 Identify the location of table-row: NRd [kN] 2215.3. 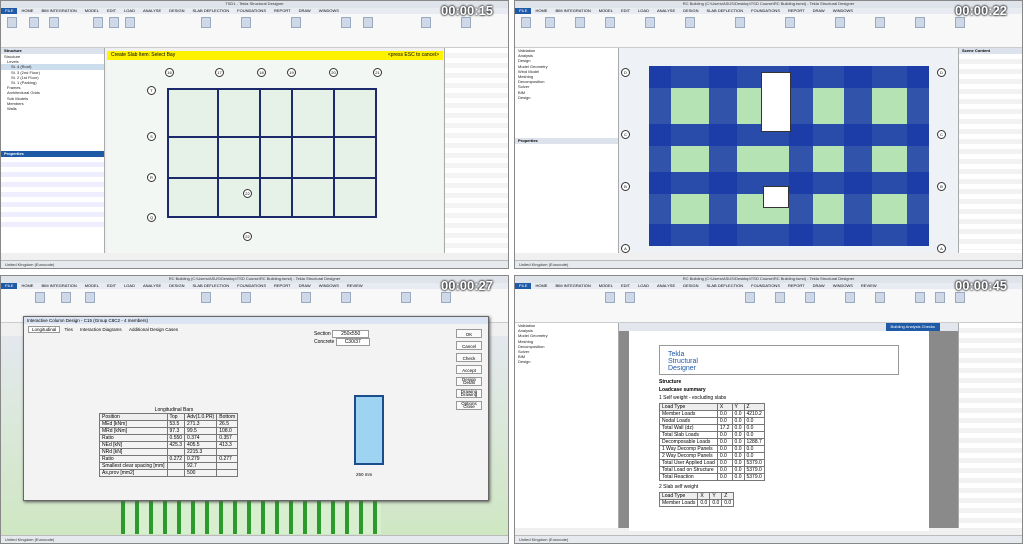
(169, 452).